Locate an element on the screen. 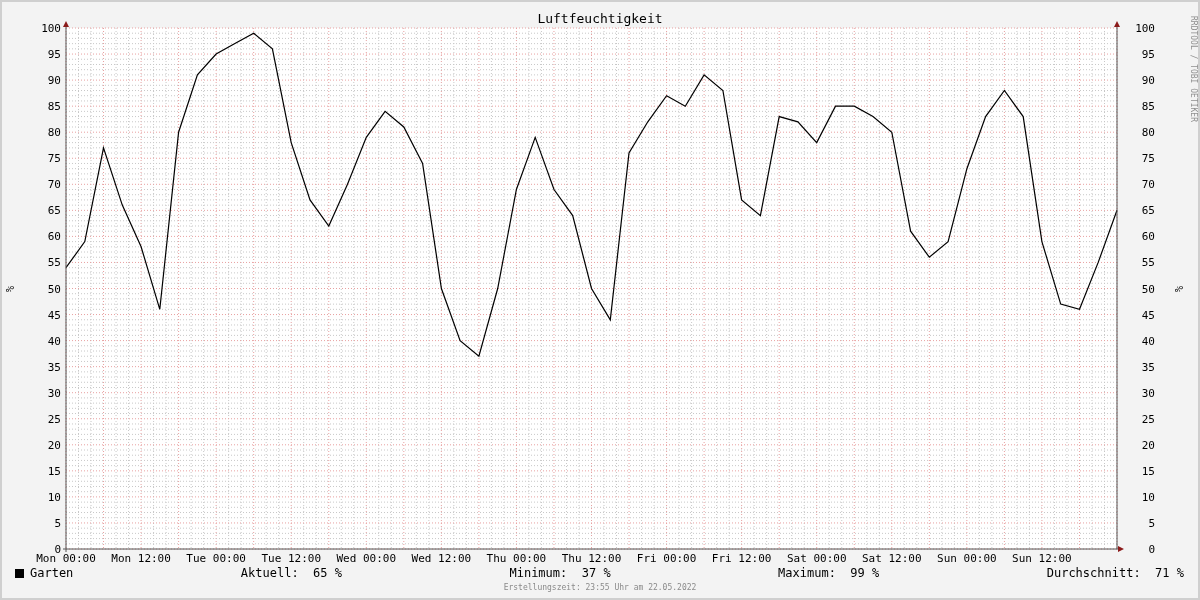  x-tick-label: Mon 12:00 is located at coordinates (141, 558).